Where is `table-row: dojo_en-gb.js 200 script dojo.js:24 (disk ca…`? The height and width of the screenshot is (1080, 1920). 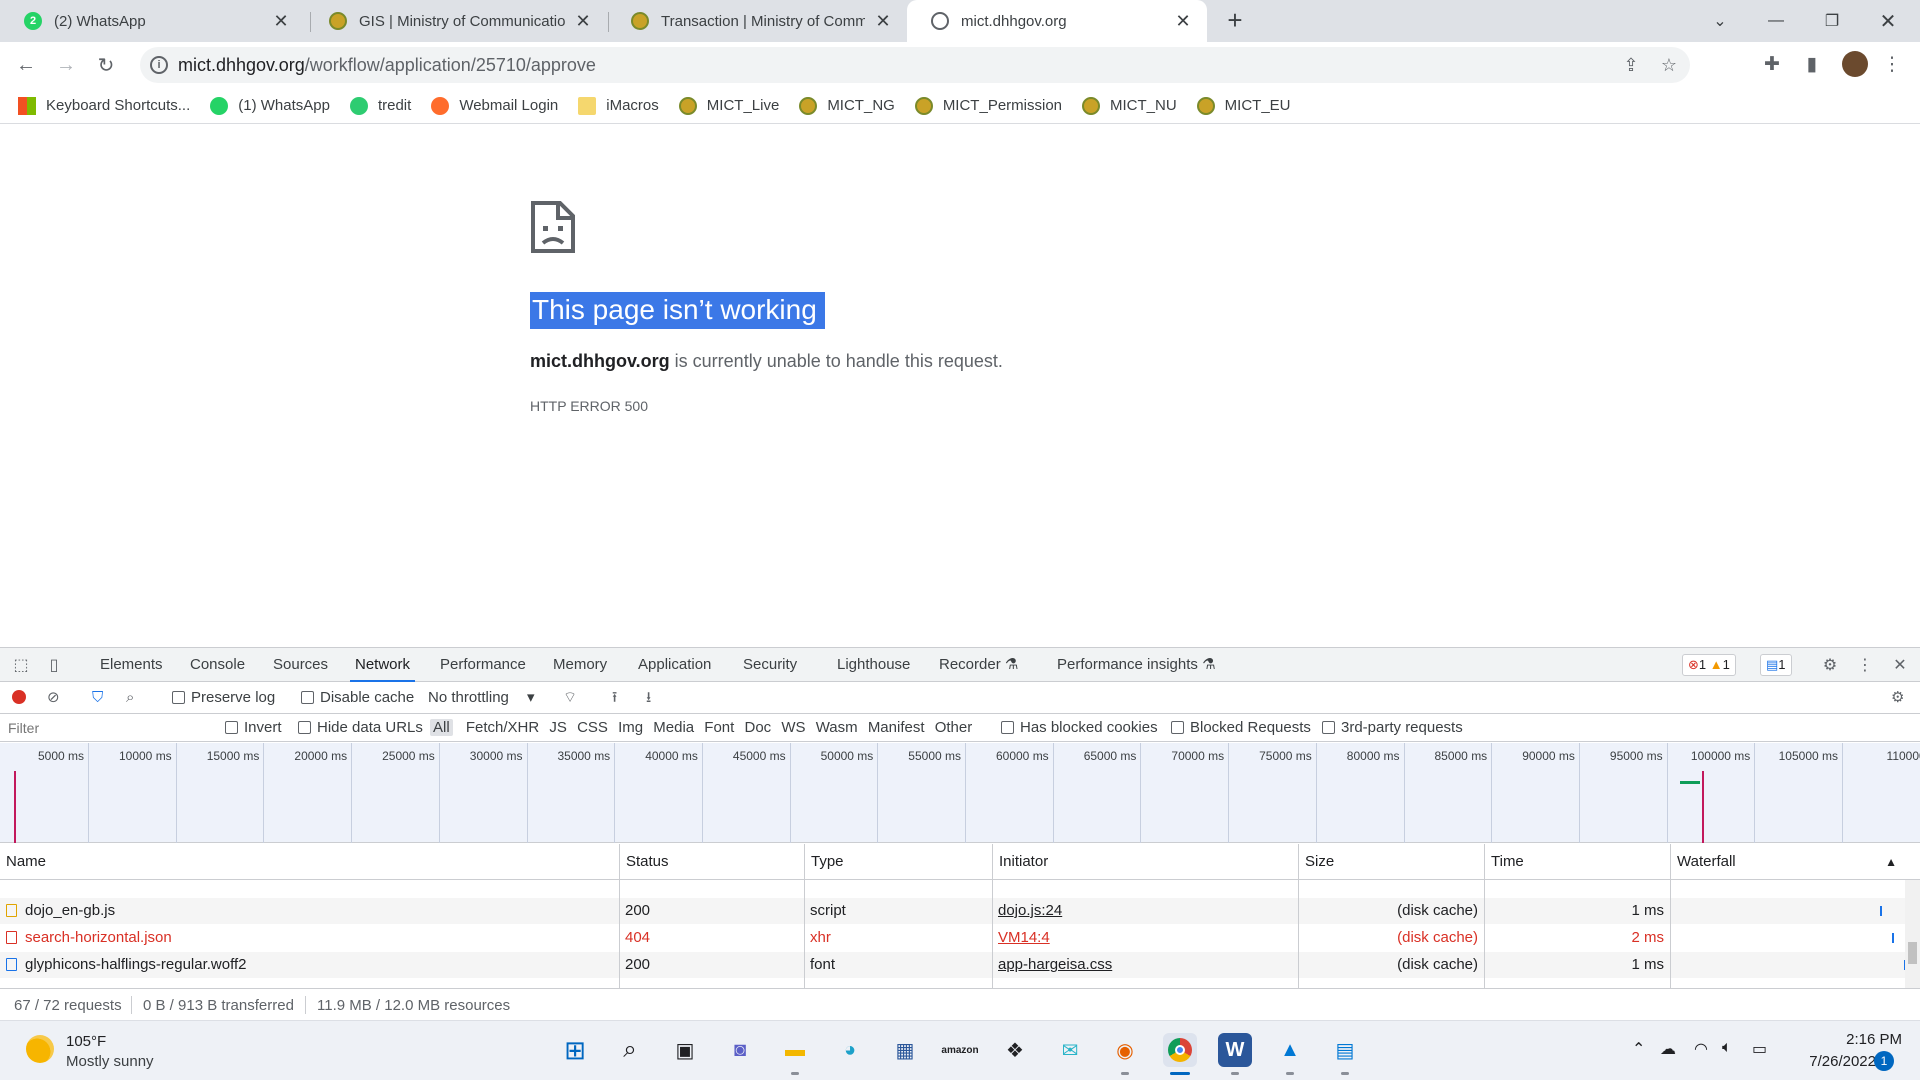 table-row: dojo_en-gb.js 200 script dojo.js:24 (disk ca… is located at coordinates (952, 911).